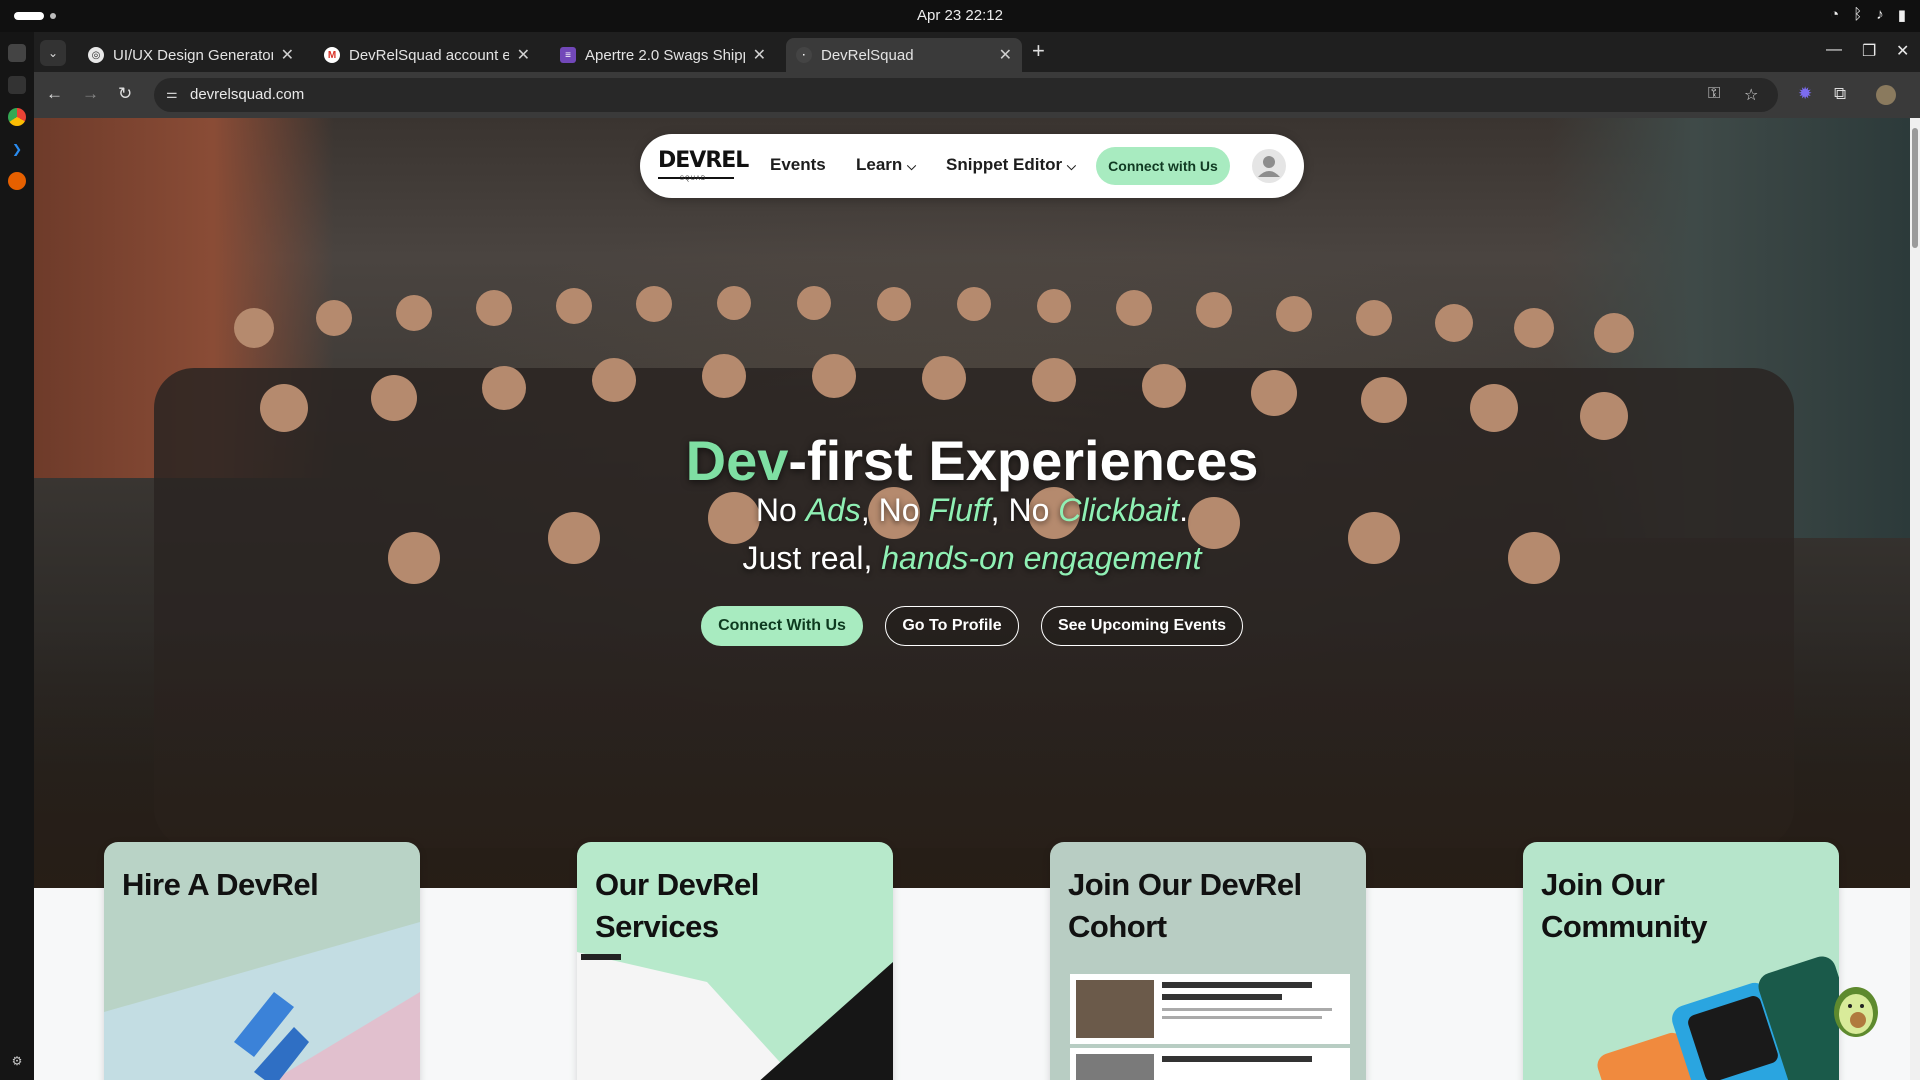 The width and height of the screenshot is (1920, 1080). I want to click on extensions-puzzle-icon: ⧉, so click(1840, 94).